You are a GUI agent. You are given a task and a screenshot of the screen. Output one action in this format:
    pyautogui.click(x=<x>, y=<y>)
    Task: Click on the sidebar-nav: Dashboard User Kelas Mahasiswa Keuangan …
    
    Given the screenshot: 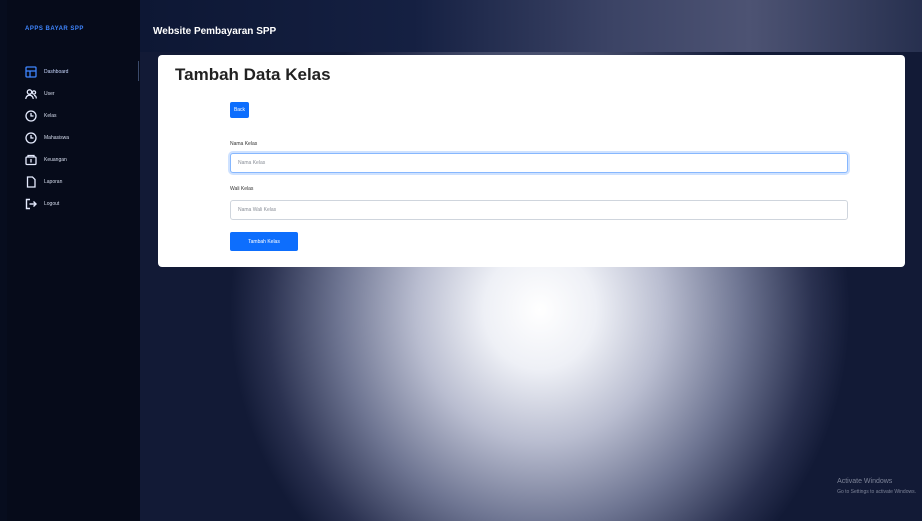 What is the action you would take?
    pyautogui.click(x=80, y=138)
    